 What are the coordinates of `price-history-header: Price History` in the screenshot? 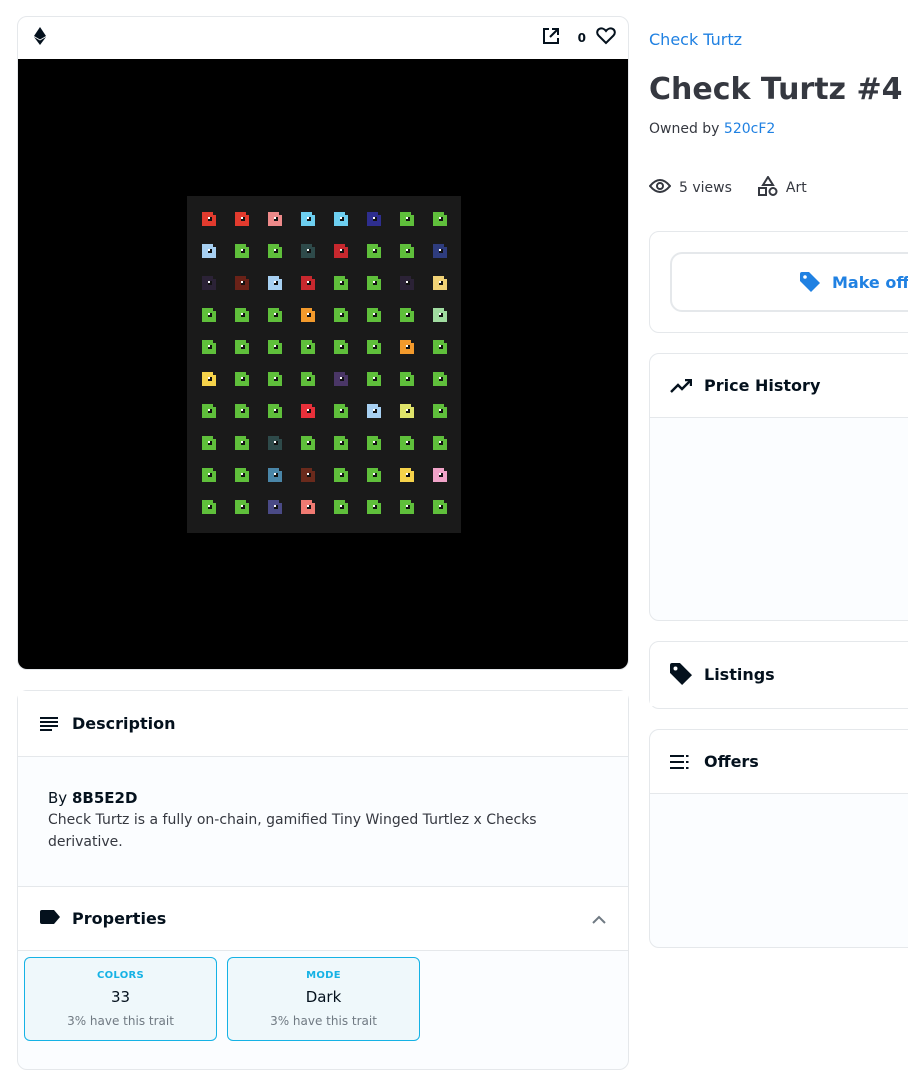 It's located at (779, 386).